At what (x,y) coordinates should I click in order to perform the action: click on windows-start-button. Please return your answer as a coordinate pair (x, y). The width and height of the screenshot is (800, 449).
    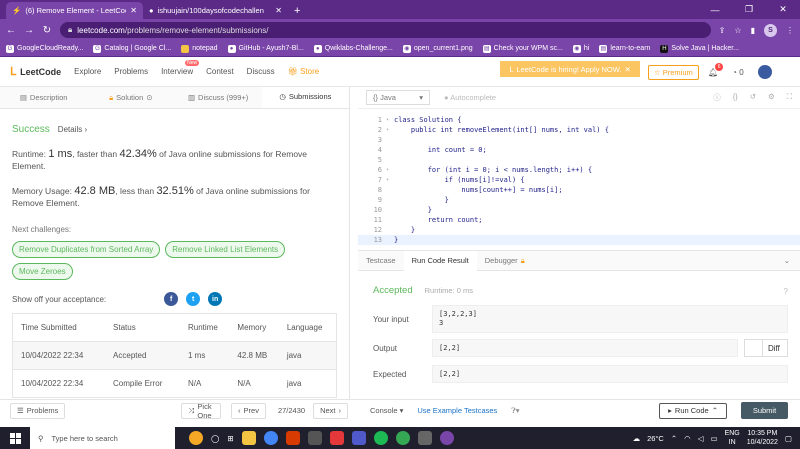
    Looking at the image, I should click on (15, 438).